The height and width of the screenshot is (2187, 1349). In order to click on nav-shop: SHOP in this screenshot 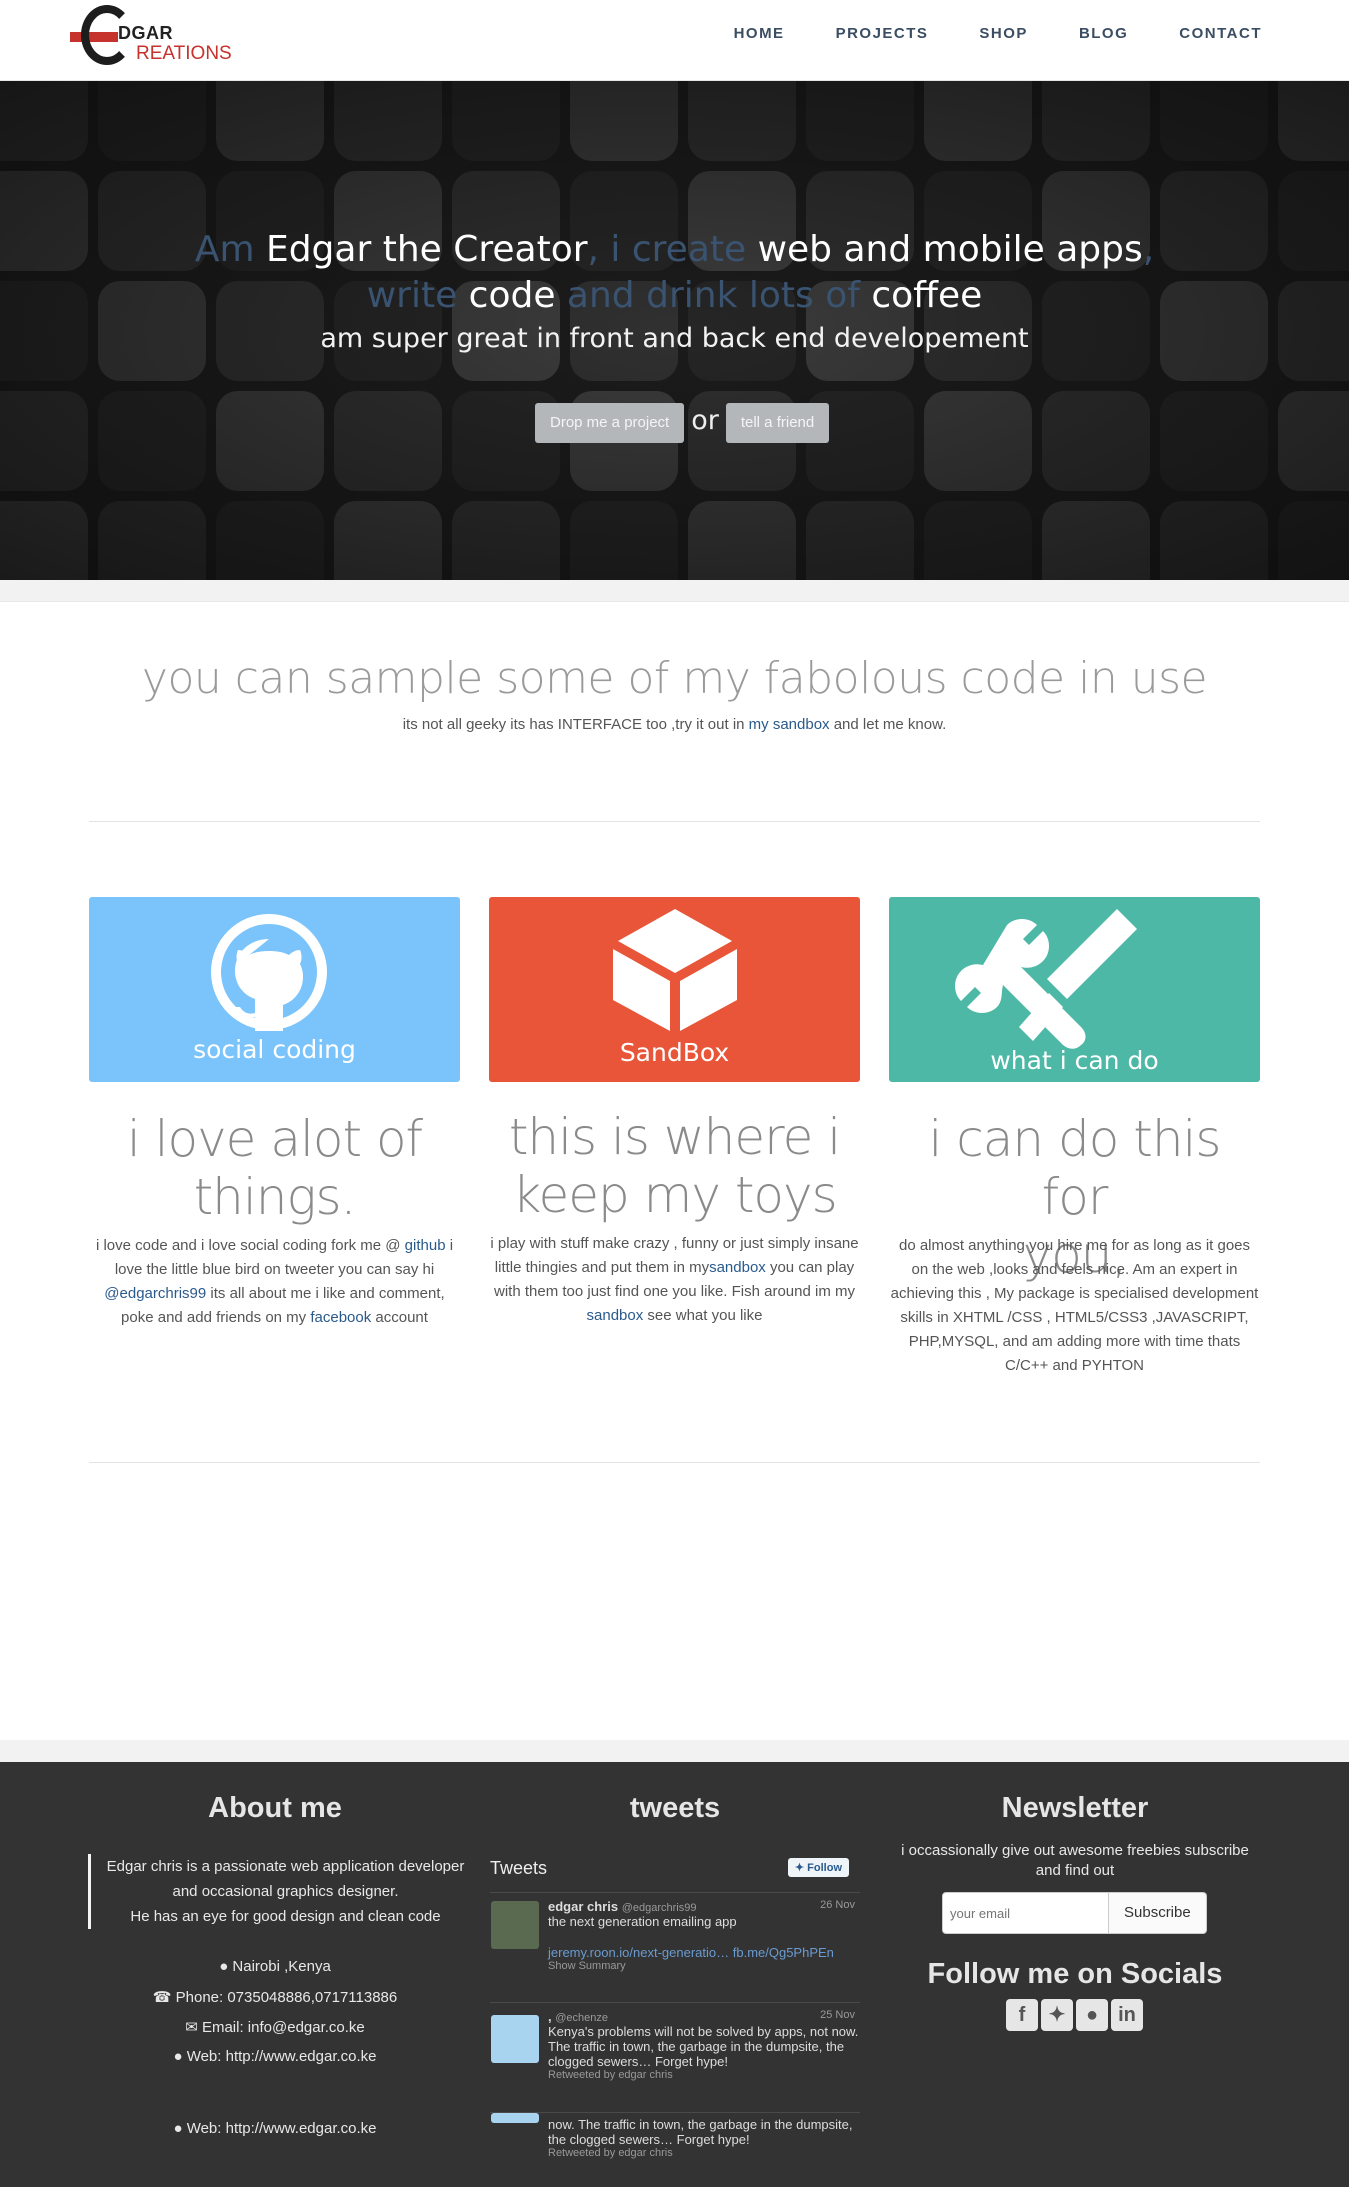, I will do `click(1003, 33)`.